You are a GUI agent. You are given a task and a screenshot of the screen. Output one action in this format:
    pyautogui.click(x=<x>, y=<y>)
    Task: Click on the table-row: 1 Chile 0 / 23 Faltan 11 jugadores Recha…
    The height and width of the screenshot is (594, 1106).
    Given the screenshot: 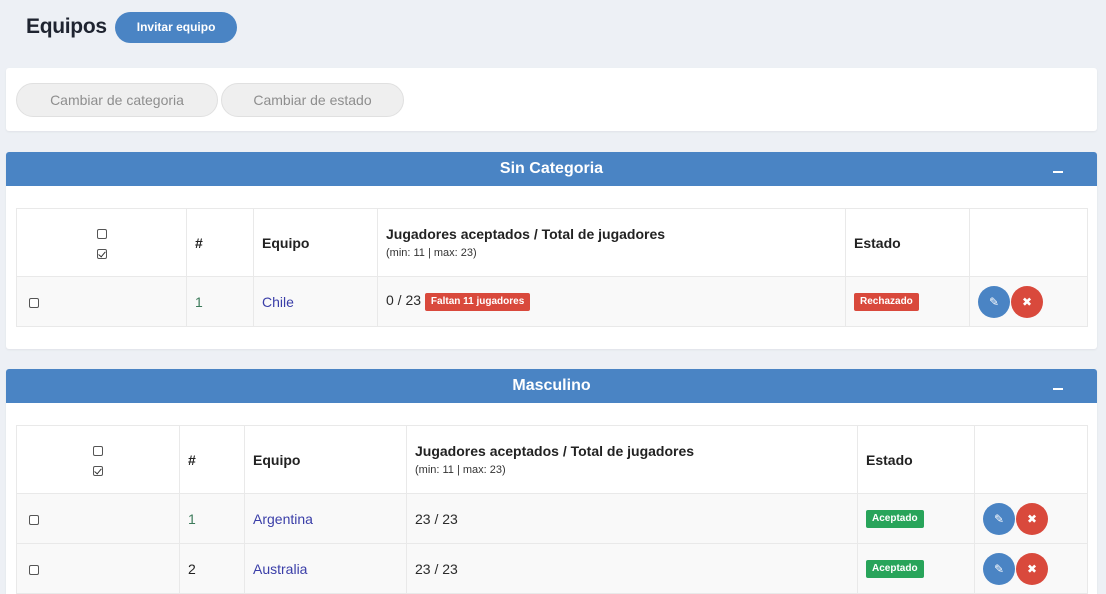 What is the action you would take?
    pyautogui.click(x=552, y=301)
    